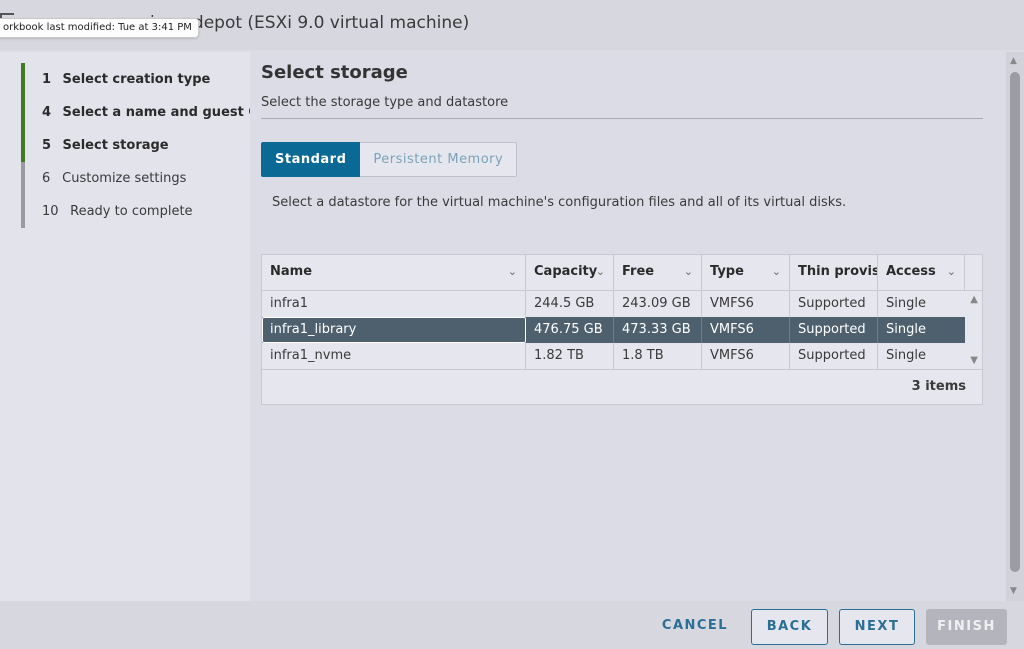 This screenshot has height=649, width=1024. What do you see at coordinates (165, 112) in the screenshot?
I see `step-label: Select a name and guest OS` at bounding box center [165, 112].